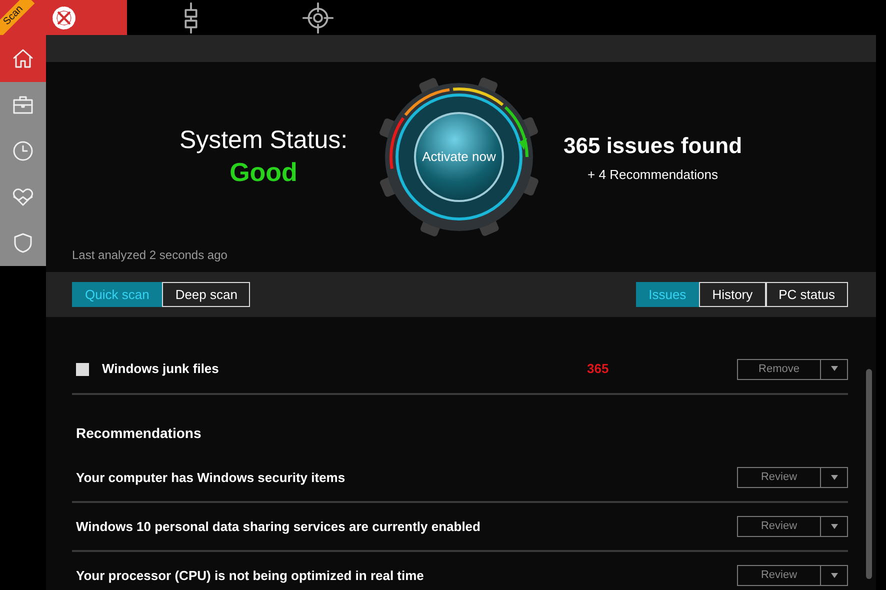 This screenshot has width=886, height=590. What do you see at coordinates (598, 369) in the screenshot?
I see `issue-count: 365` at bounding box center [598, 369].